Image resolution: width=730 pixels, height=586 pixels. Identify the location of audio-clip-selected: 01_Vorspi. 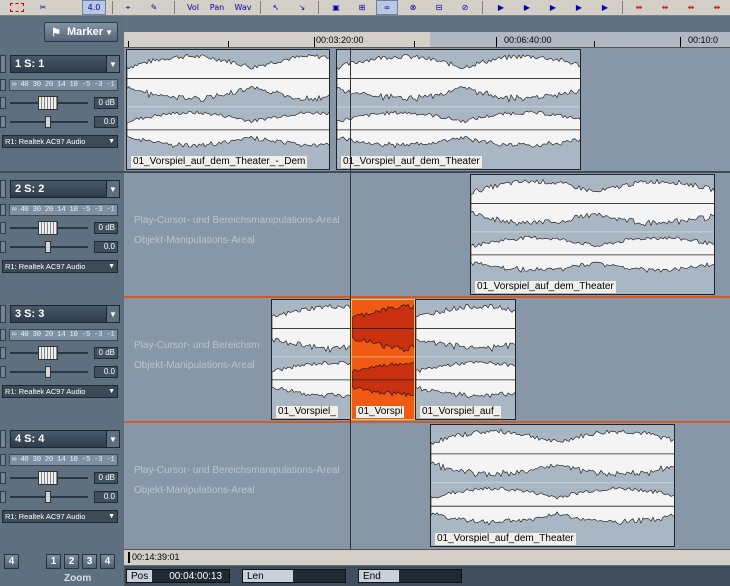
(383, 359).